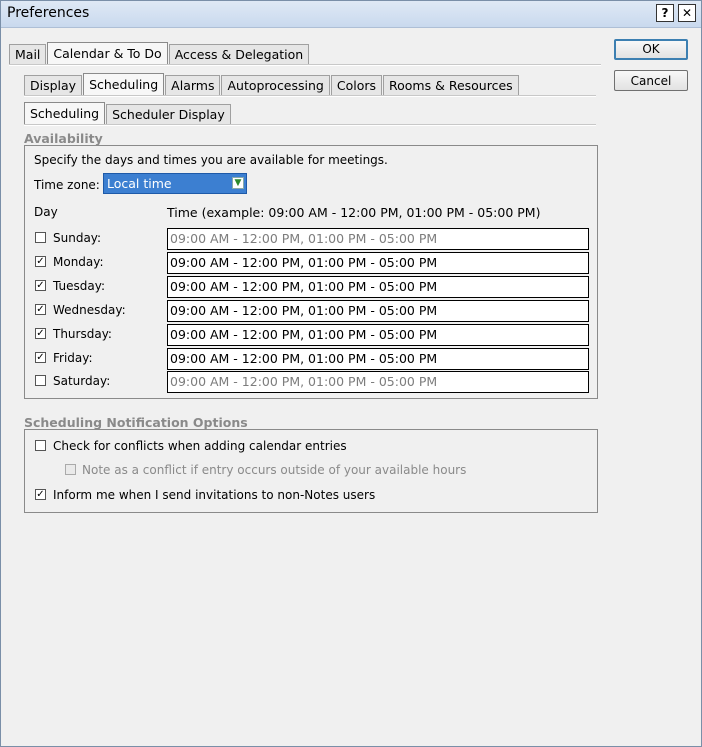 Image resolution: width=702 pixels, height=747 pixels. I want to click on tab-mail: Mail, so click(28, 54).